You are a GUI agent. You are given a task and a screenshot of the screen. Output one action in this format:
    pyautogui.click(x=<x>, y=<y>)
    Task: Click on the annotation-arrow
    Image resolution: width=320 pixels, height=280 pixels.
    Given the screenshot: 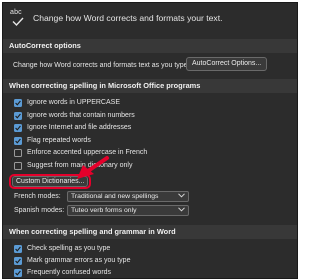 What is the action you would take?
    pyautogui.click(x=93, y=167)
    